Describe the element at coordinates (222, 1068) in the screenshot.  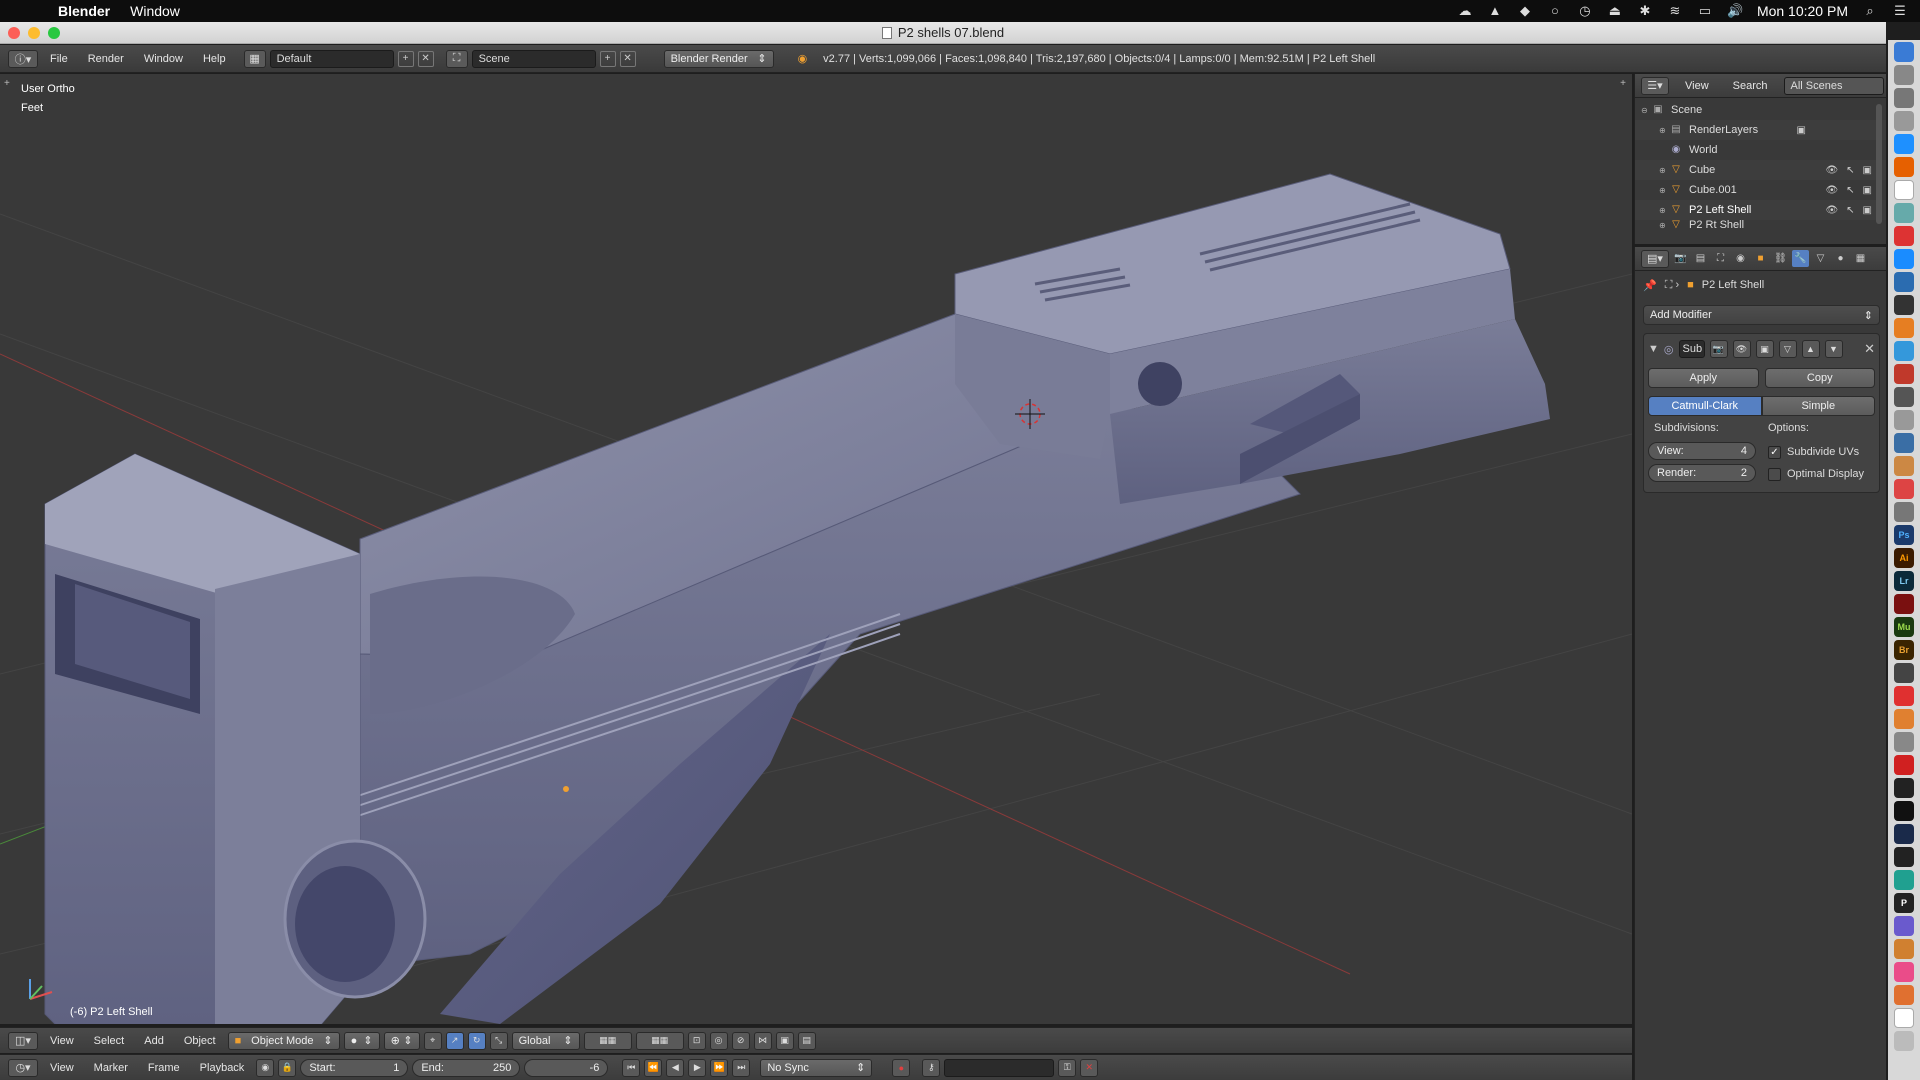
I see `menu-playback: Playback` at that location.